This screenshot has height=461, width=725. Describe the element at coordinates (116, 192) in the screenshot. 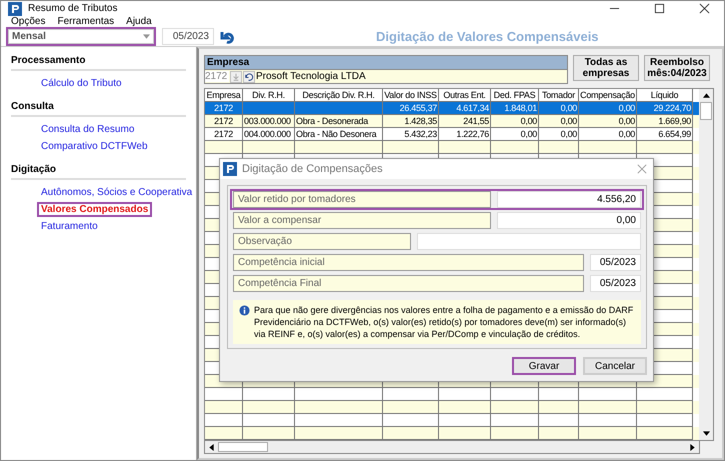

I see `sidebar-link: Autônomos, Sócios e Cooperativa` at that location.